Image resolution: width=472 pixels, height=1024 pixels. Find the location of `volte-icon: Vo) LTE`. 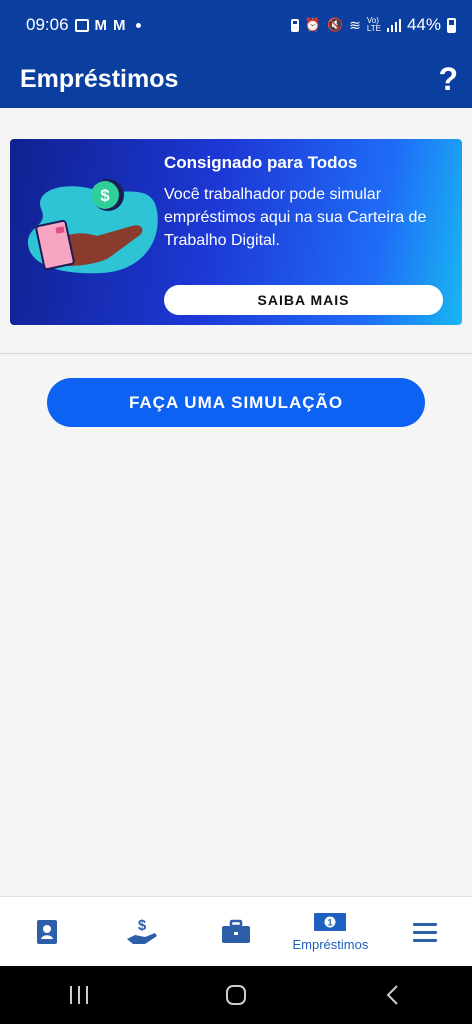

volte-icon: Vo) LTE is located at coordinates (373, 24).